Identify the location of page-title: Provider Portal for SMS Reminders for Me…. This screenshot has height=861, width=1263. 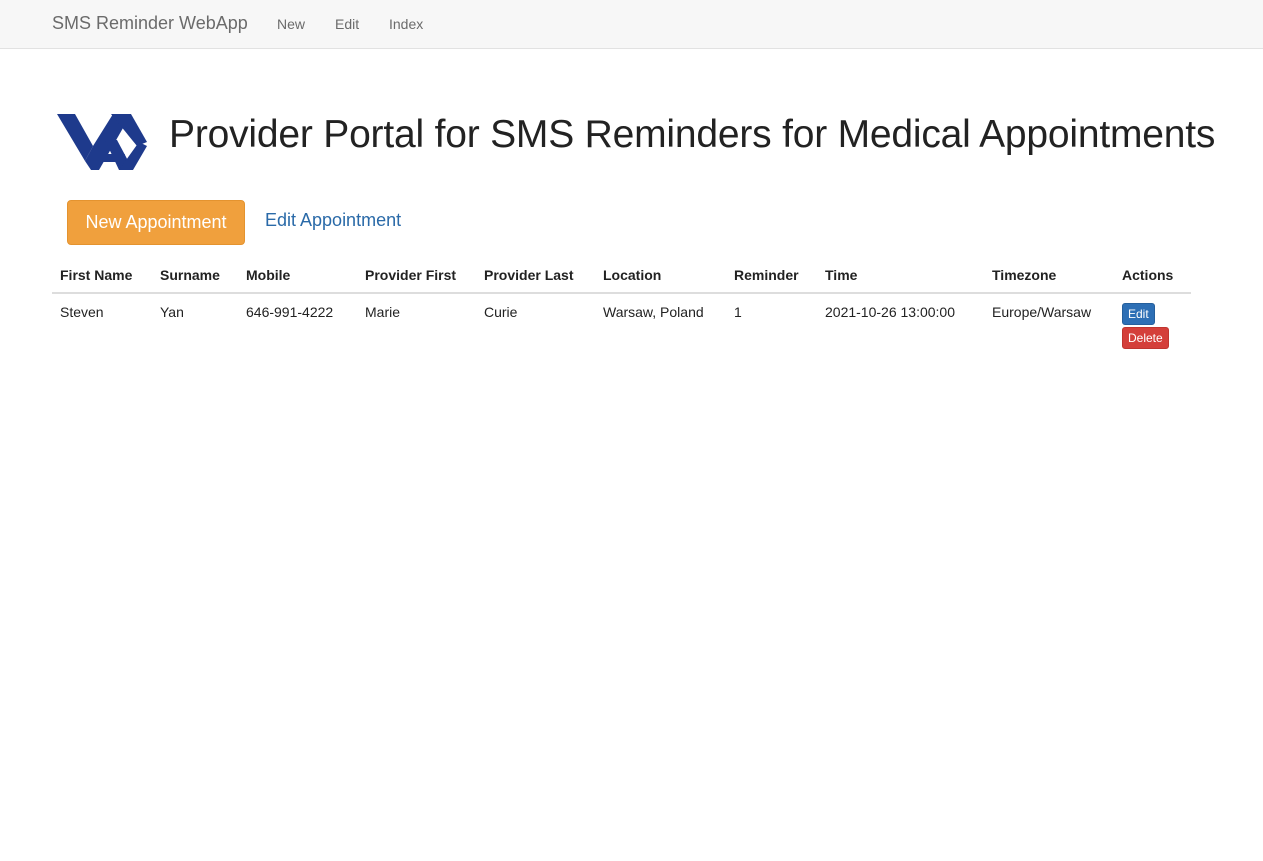
(692, 134).